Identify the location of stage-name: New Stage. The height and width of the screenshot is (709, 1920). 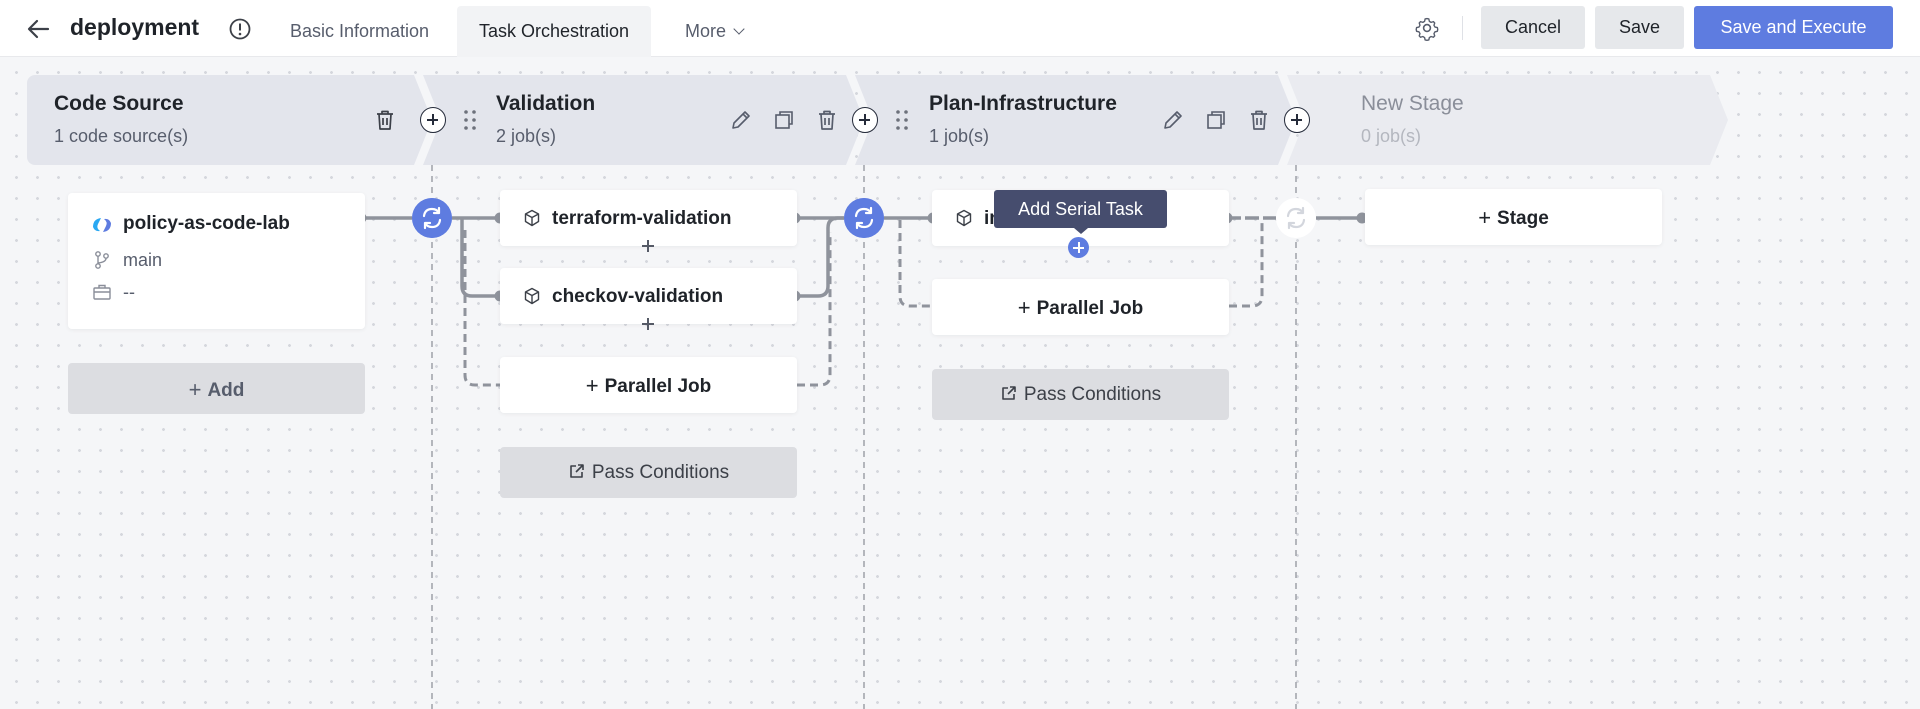
(1412, 103).